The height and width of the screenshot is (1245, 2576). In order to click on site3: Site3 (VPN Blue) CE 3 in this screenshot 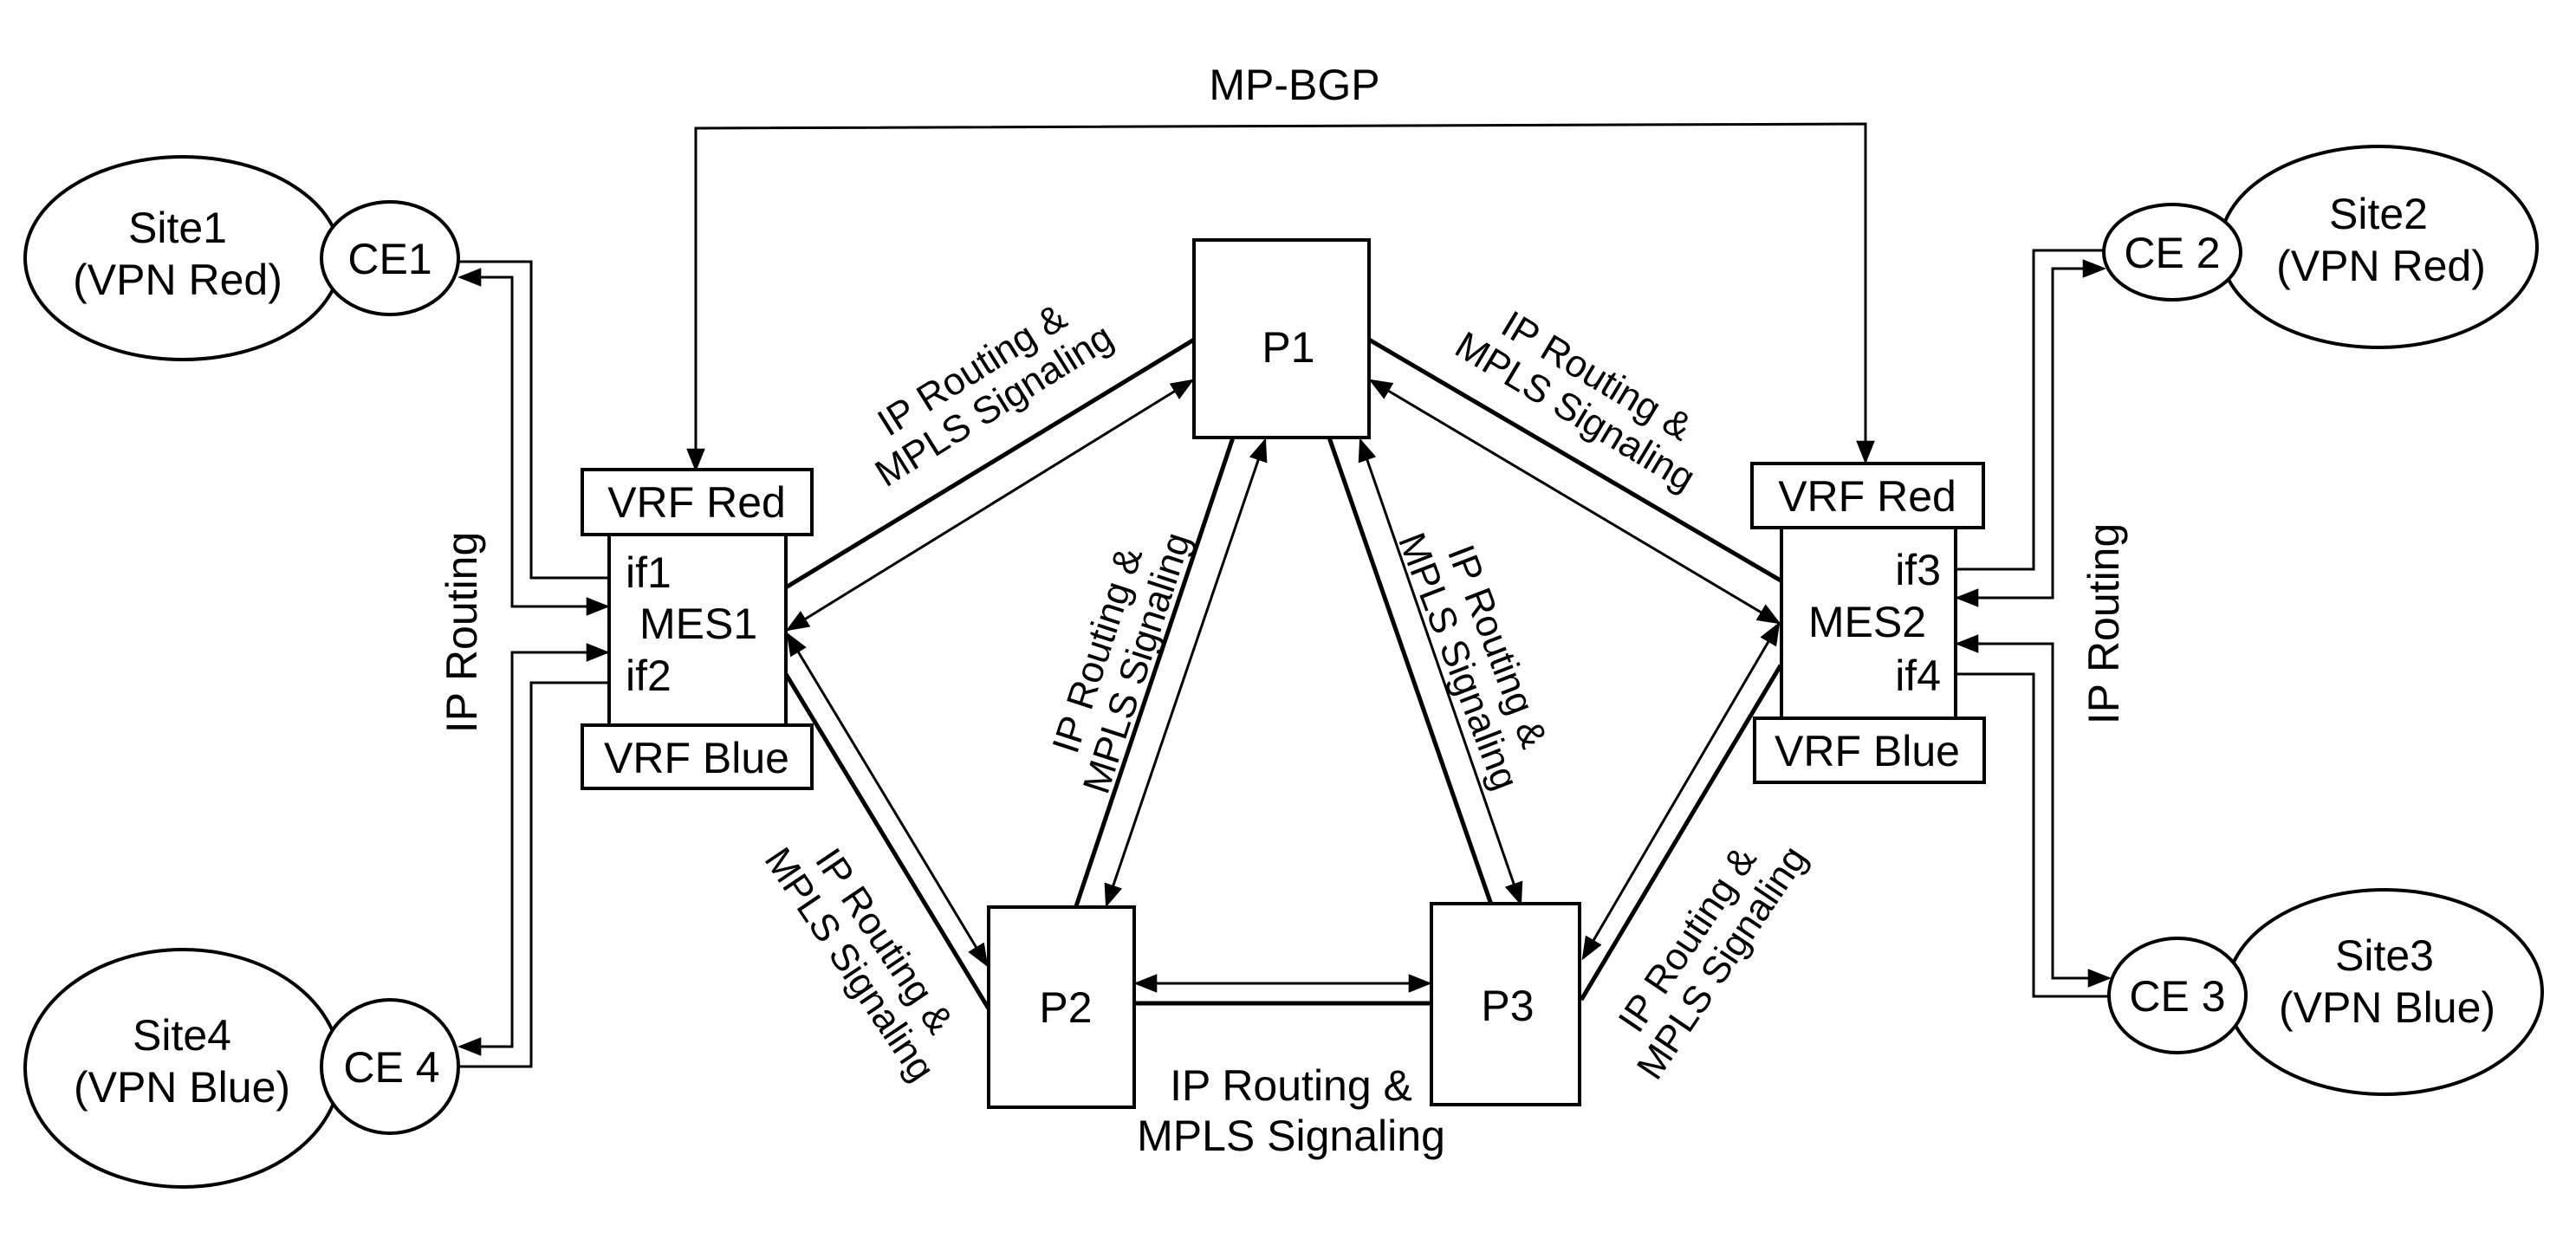, I will do `click(2325, 992)`.